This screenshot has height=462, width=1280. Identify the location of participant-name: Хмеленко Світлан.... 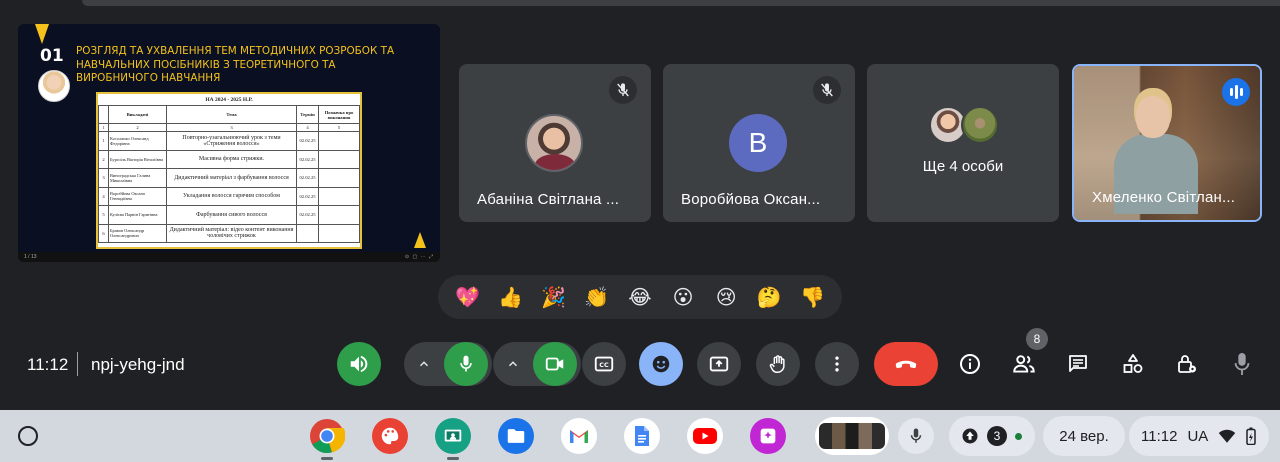
(1164, 197).